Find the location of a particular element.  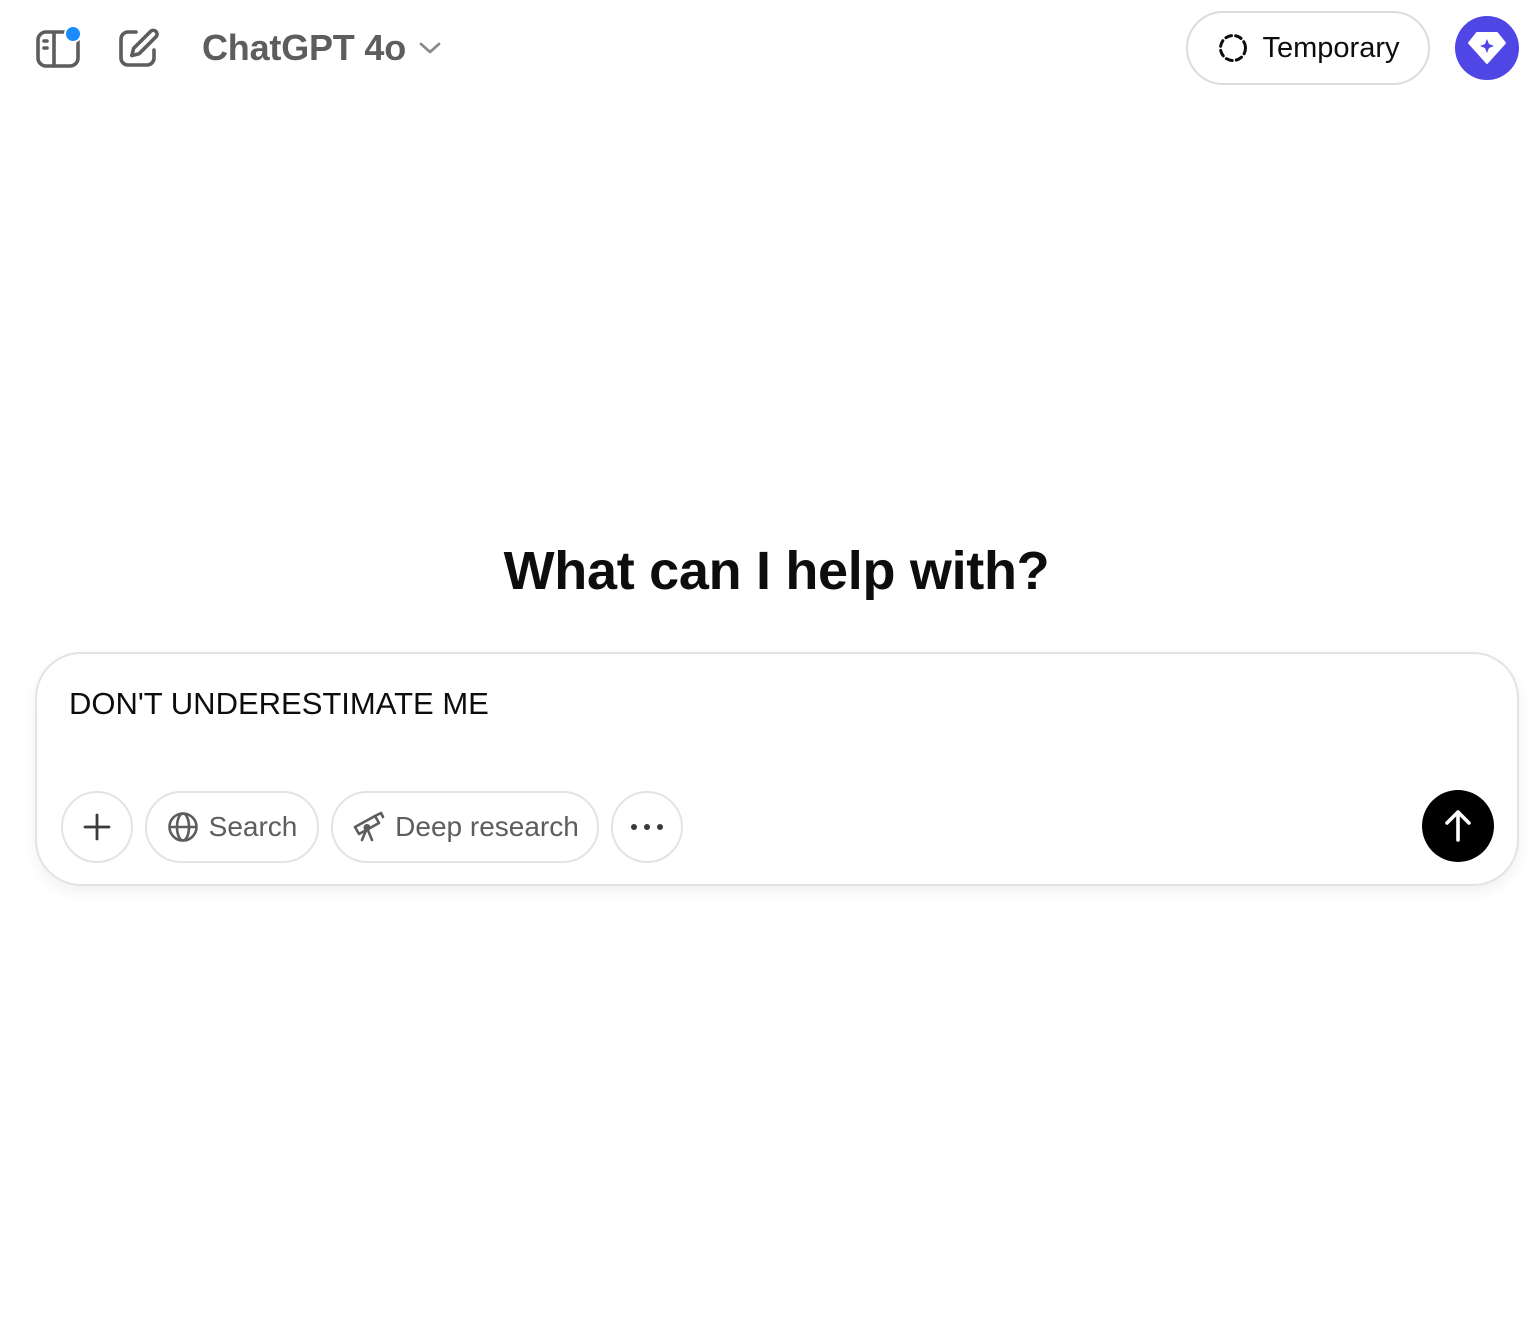

attach-button is located at coordinates (97, 827).